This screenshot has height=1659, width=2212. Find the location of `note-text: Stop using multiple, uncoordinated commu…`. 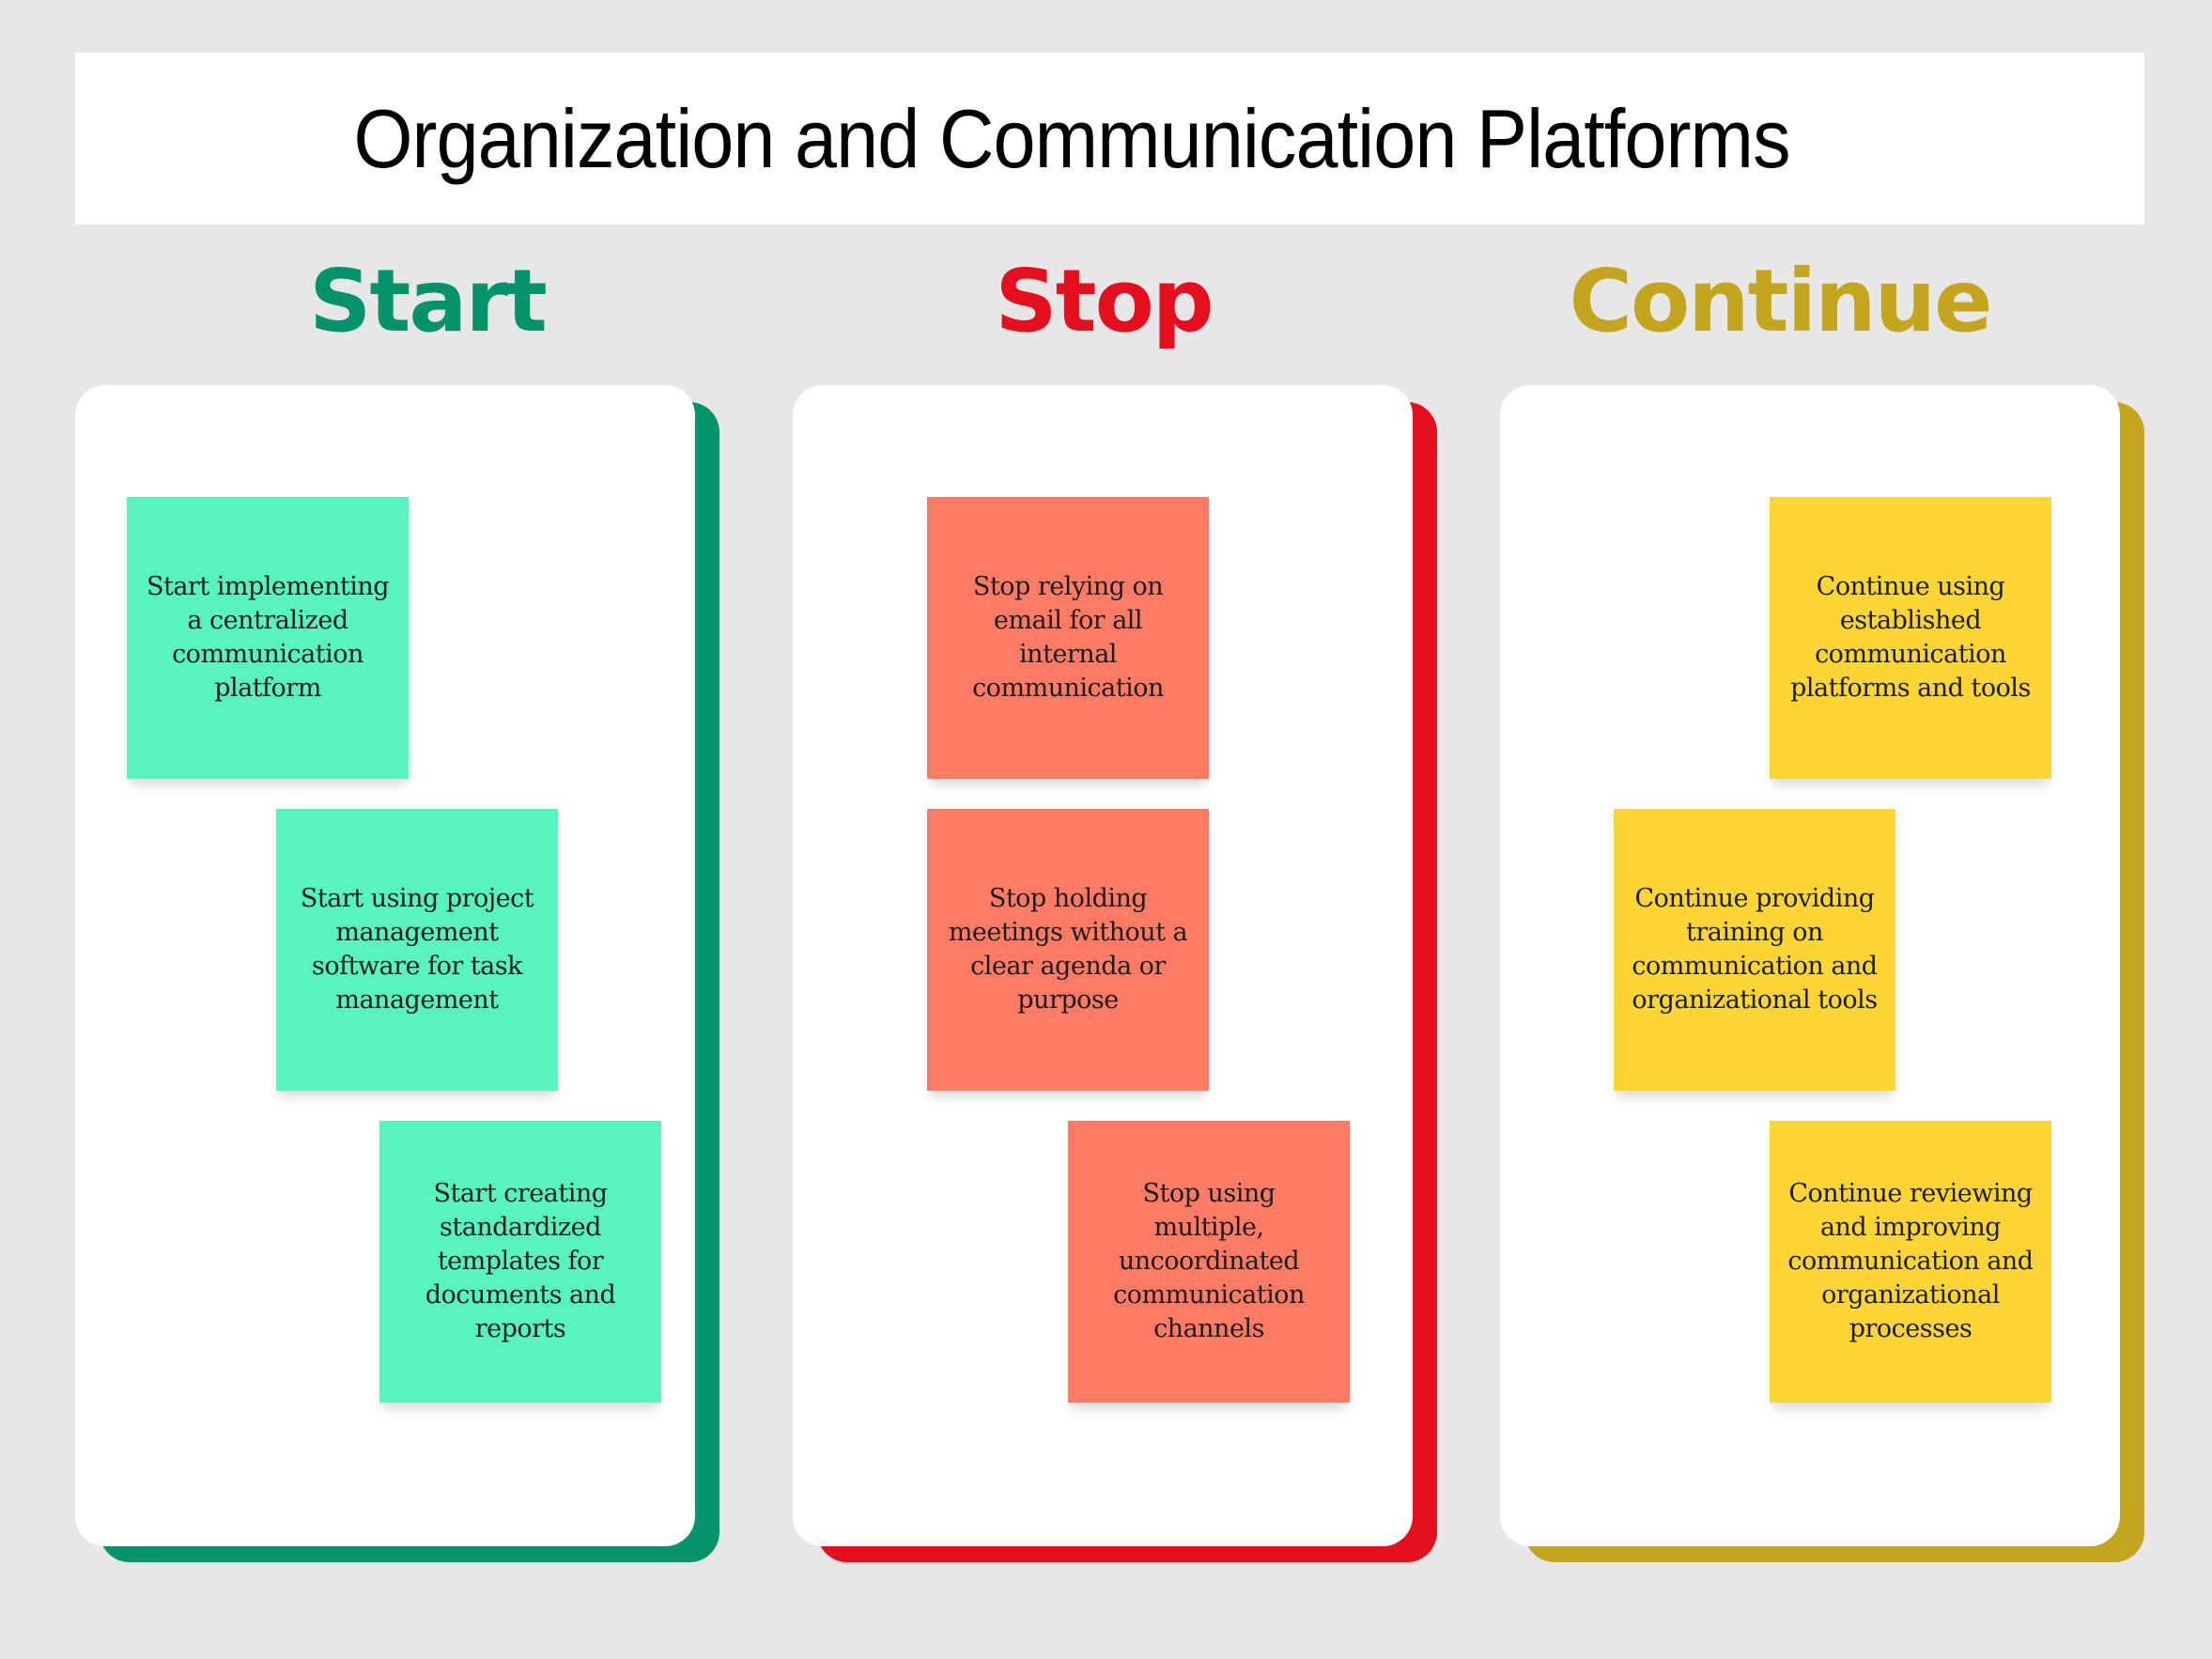

note-text: Stop using multiple, uncoordinated commu… is located at coordinates (1209, 1261).